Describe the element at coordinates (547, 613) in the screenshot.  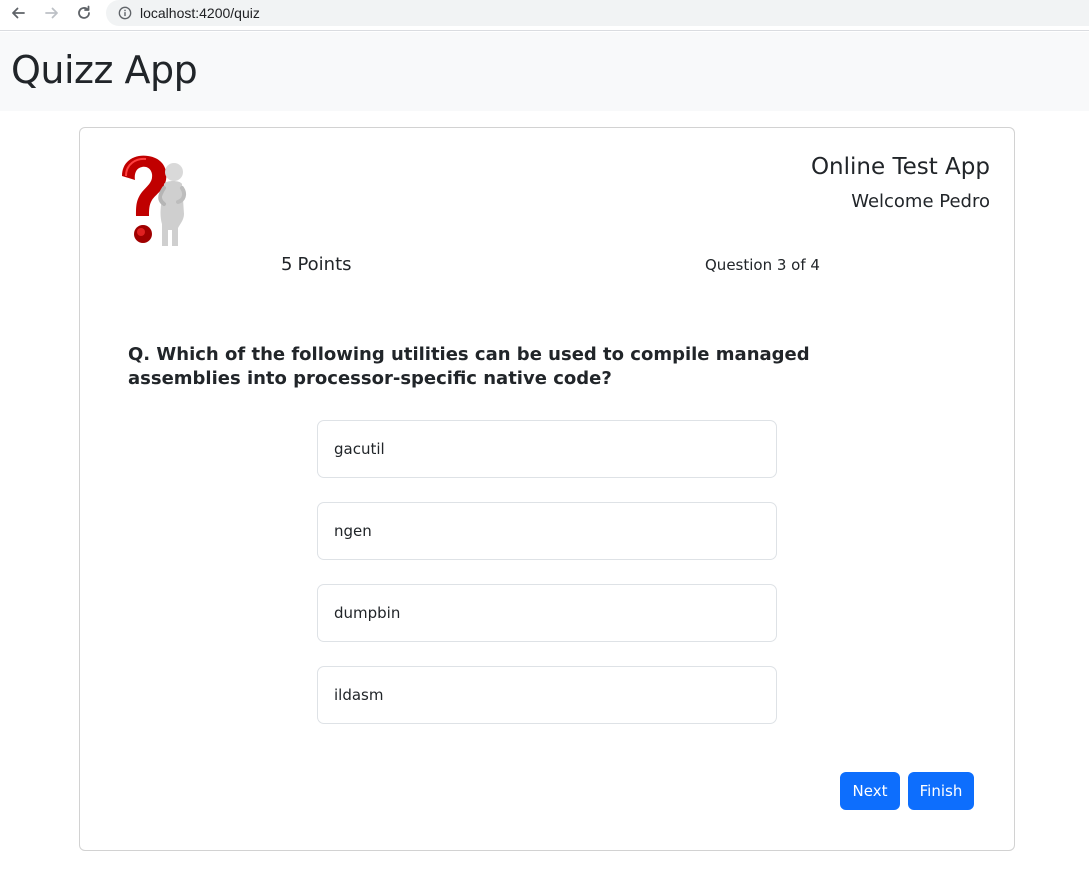
I see `option-dumpbin: dumpbin` at that location.